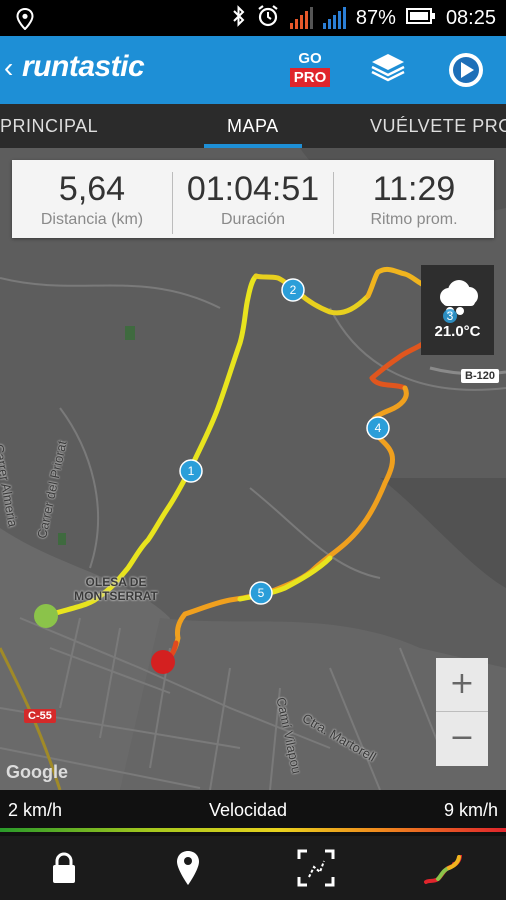 The height and width of the screenshot is (900, 506). What do you see at coordinates (268, 18) in the screenshot?
I see `alarm-icon` at bounding box center [268, 18].